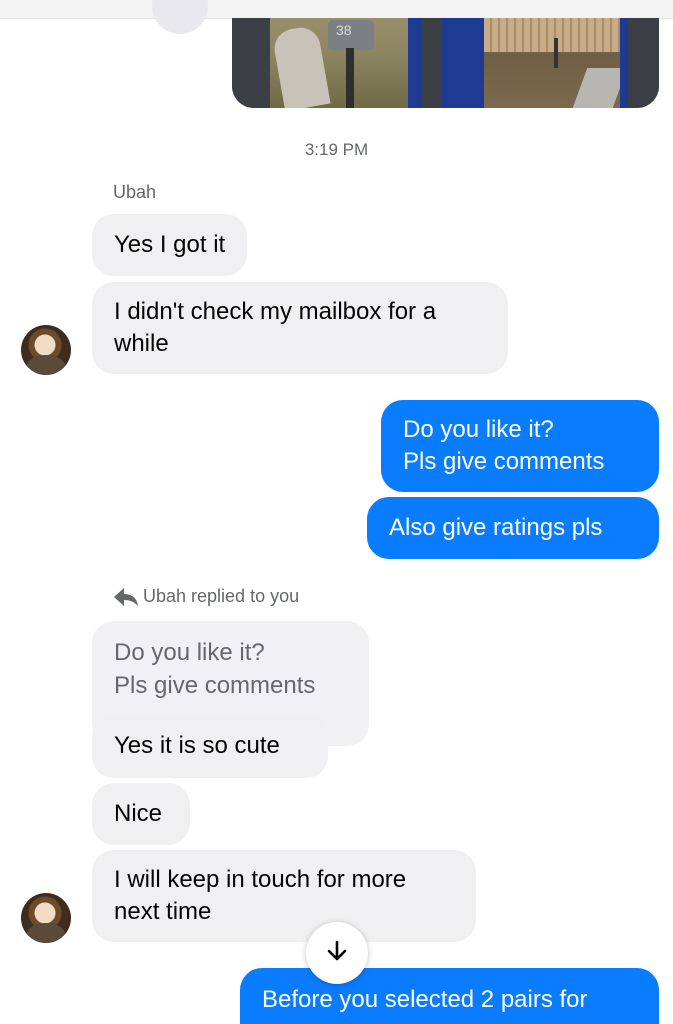  Describe the element at coordinates (135, 192) in the screenshot. I see `sender-name: Ubah` at that location.